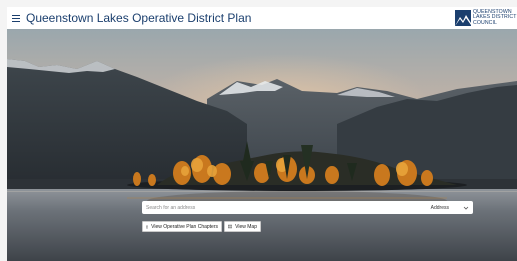 Image resolution: width=517 pixels, height=261 pixels. What do you see at coordinates (17, 18) in the screenshot?
I see `hamburger-menu-icon` at bounding box center [17, 18].